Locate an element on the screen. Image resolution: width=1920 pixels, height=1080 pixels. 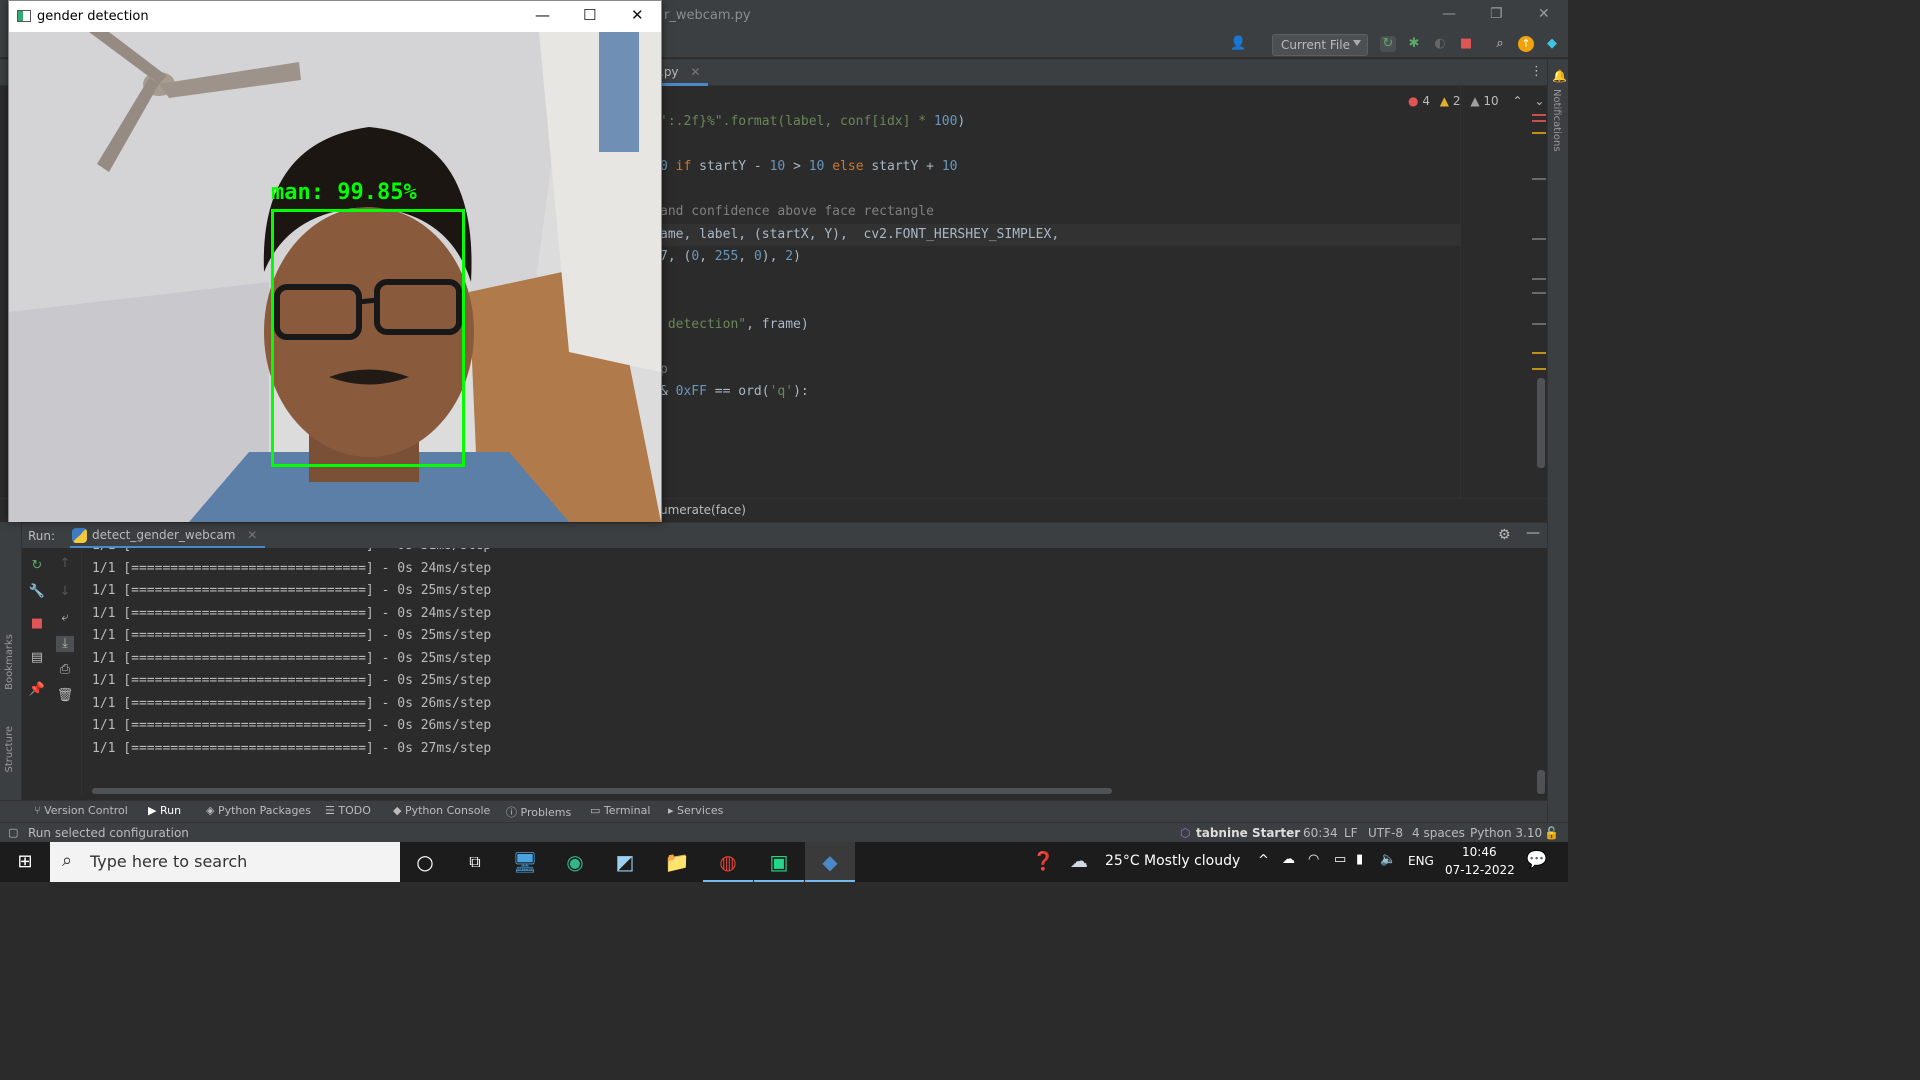
bookmarks-tab: Bookmarks is located at coordinates (9, 662).